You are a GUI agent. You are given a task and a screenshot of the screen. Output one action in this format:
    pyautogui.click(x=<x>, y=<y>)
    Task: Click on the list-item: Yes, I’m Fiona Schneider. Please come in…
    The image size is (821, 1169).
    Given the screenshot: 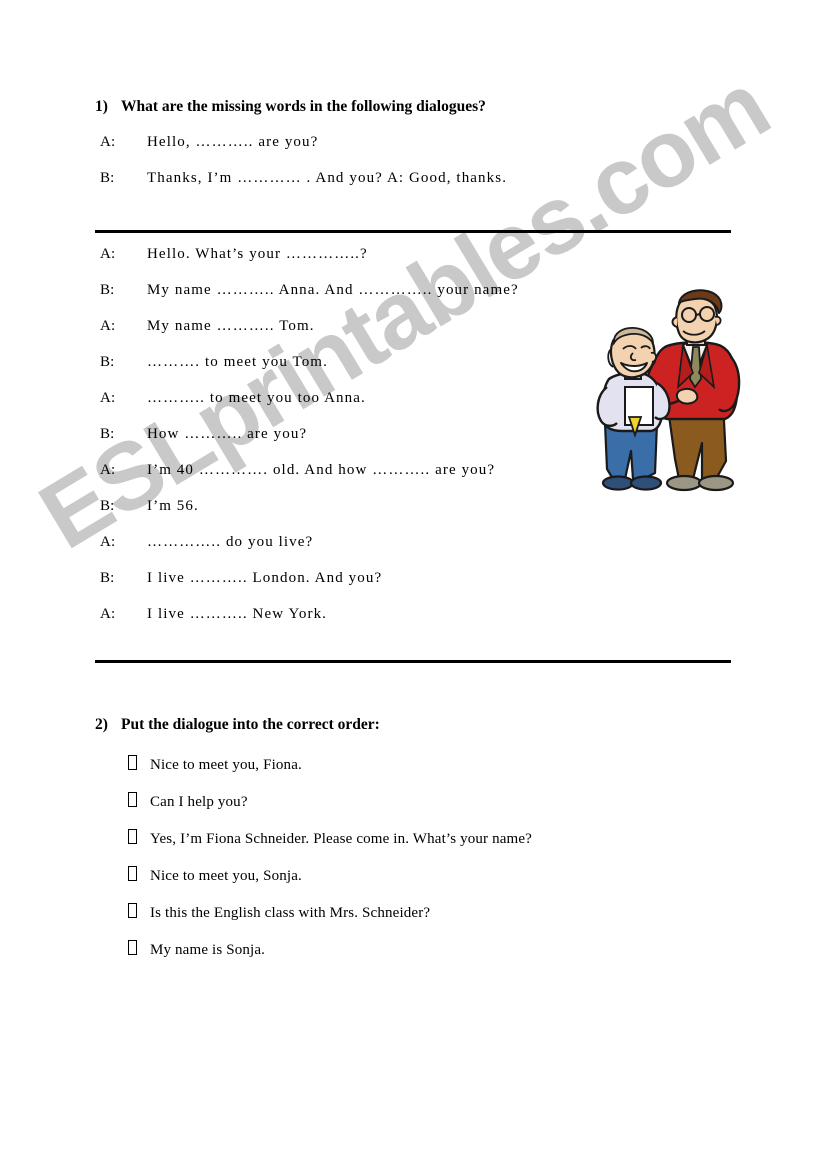 What is the action you would take?
    pyautogui.click(x=330, y=838)
    